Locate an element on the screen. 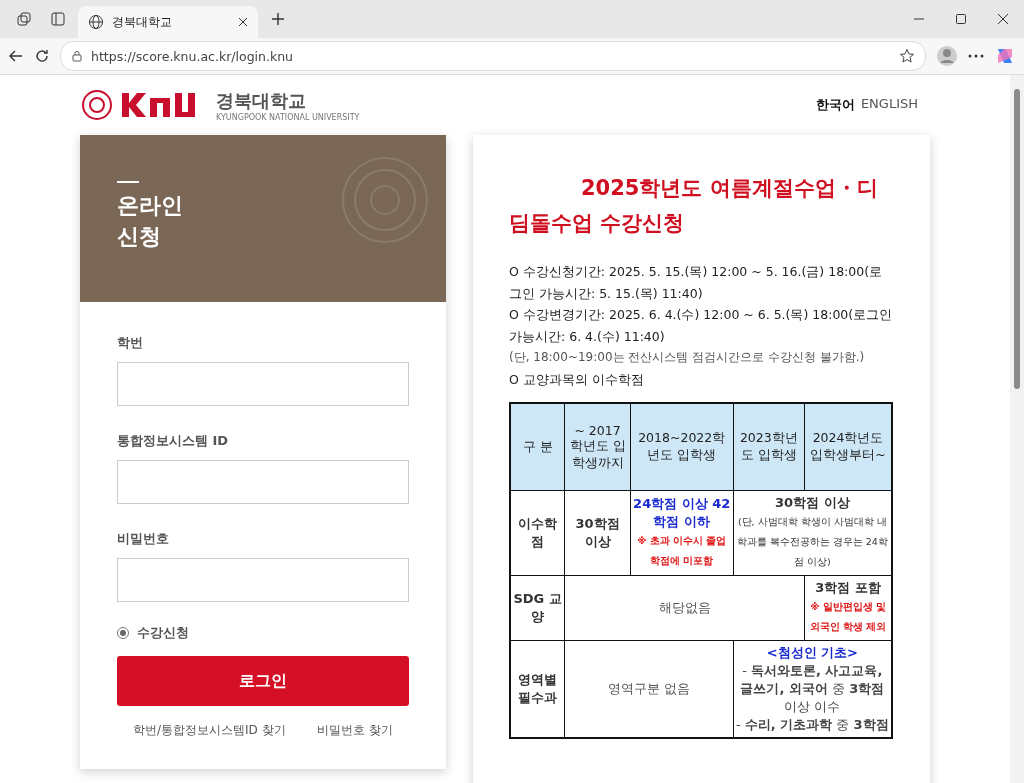  login-button: 로그인 is located at coordinates (263, 681).